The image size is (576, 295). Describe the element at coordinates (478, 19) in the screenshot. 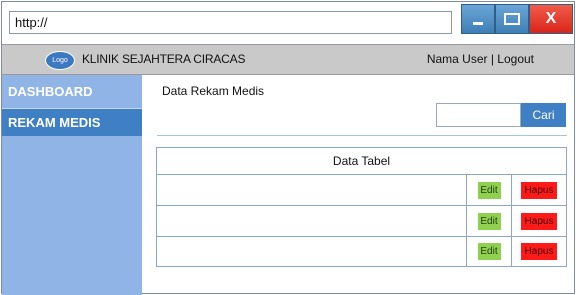

I see `minimize-button` at that location.